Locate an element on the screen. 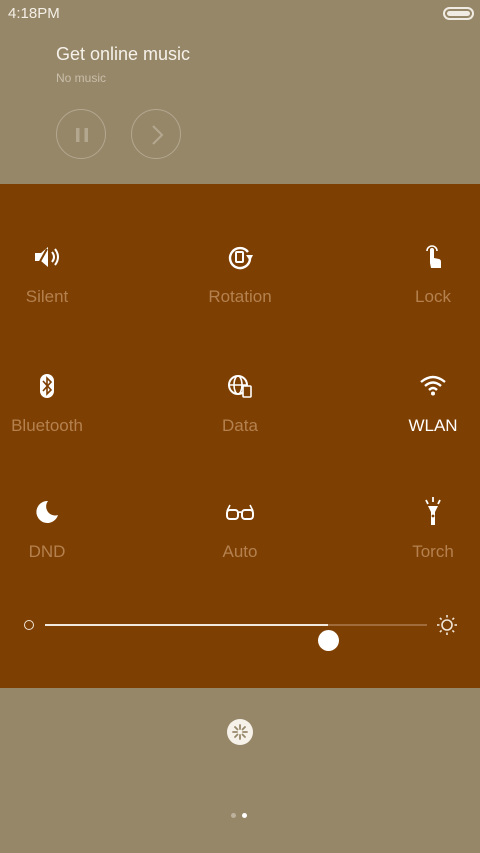 The height and width of the screenshot is (853, 480). brightness-fill is located at coordinates (186, 625).